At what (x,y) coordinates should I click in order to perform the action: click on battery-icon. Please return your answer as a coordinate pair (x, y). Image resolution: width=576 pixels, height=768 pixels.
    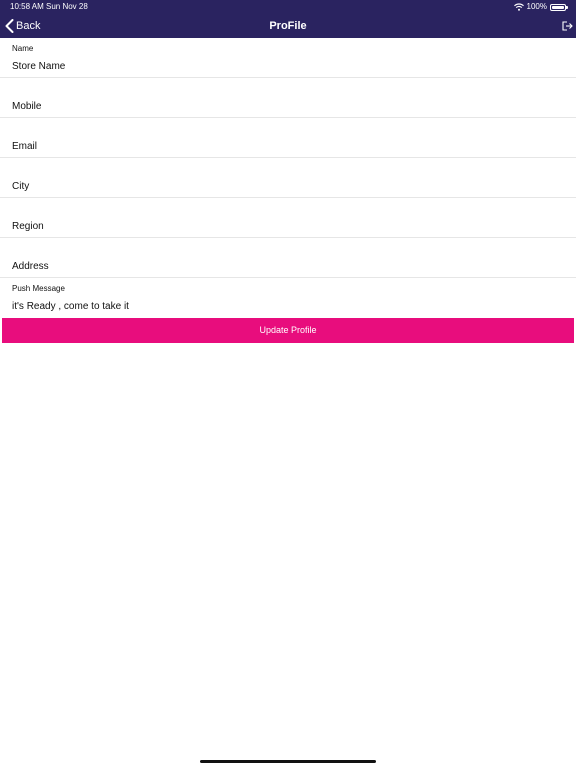
    Looking at the image, I should click on (559, 7).